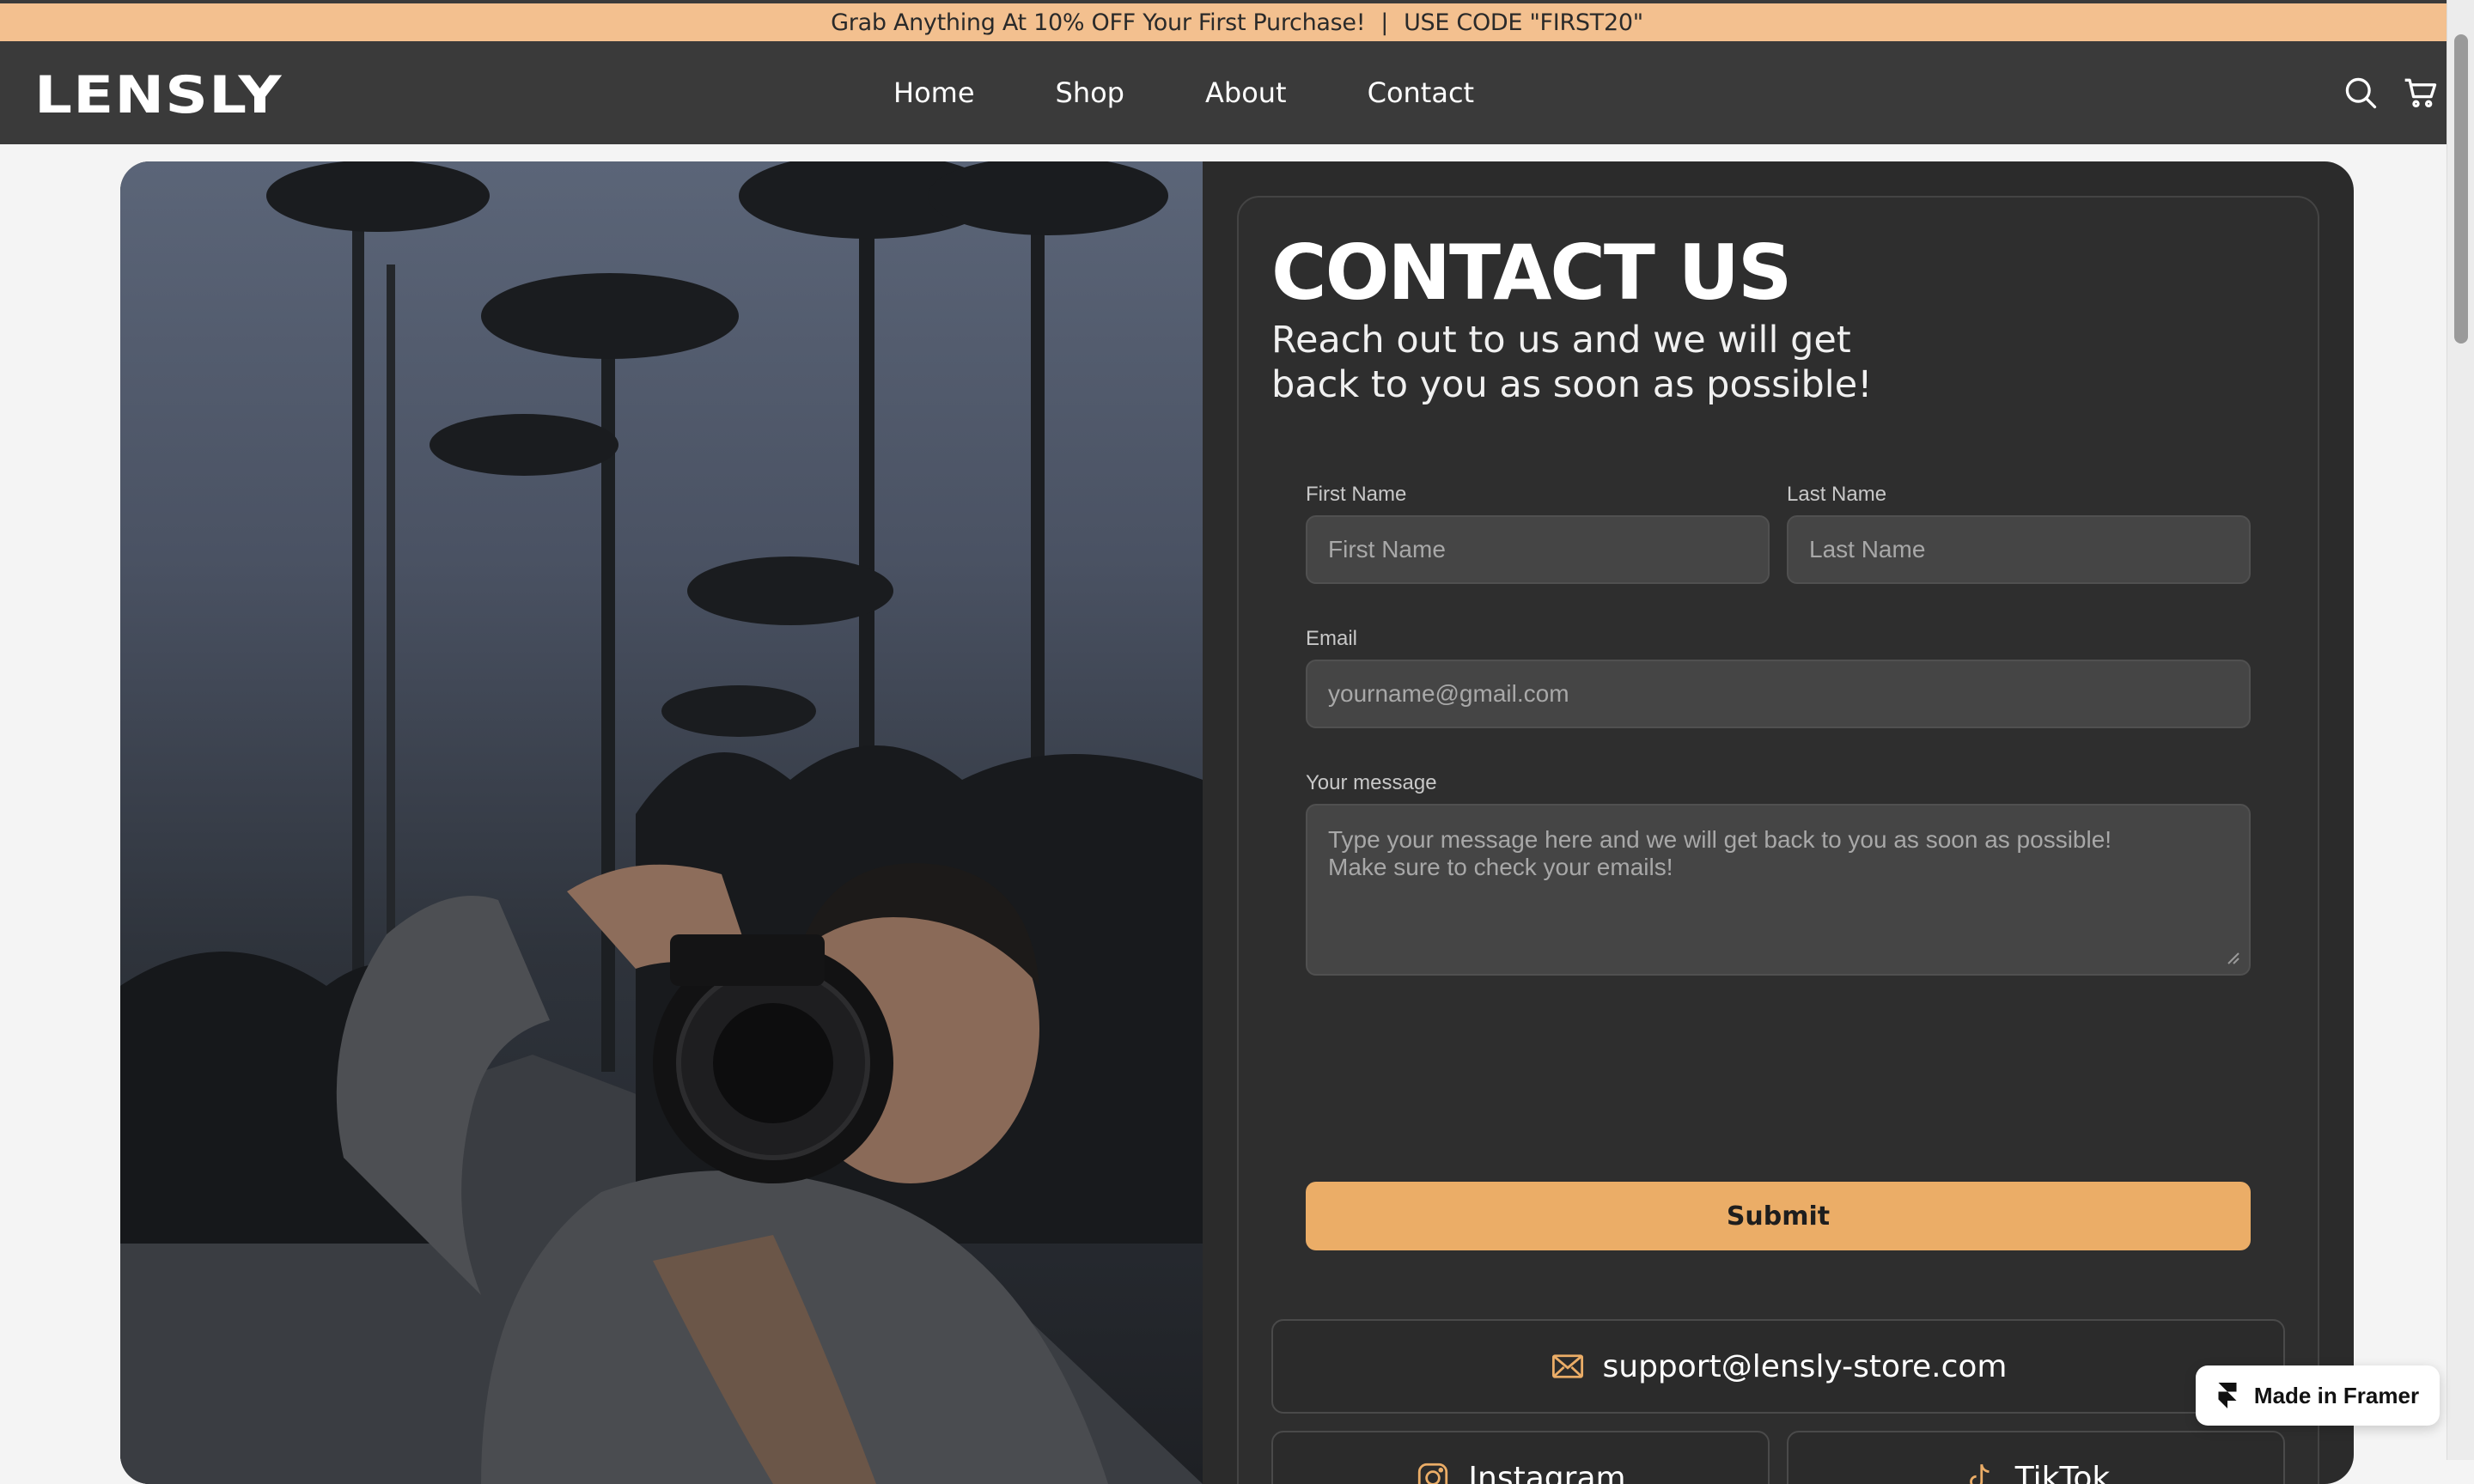 This screenshot has width=2474, height=1484. Describe the element at coordinates (1523, 22) in the screenshot. I see `promo-code-text: USE CODE "FIRST20"` at that location.